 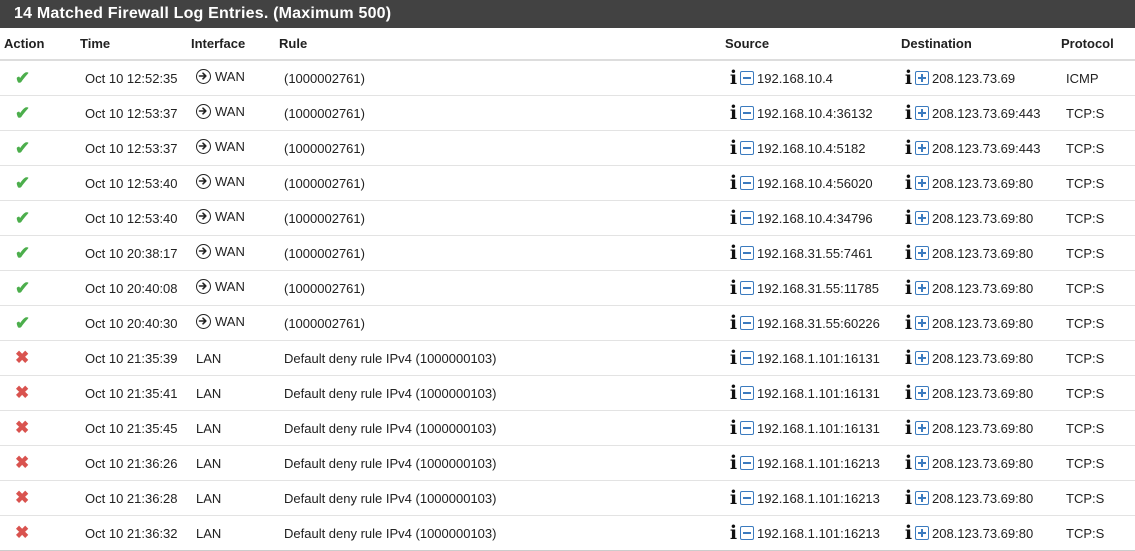 I want to click on column-header-rule: Rule, so click(x=502, y=44).